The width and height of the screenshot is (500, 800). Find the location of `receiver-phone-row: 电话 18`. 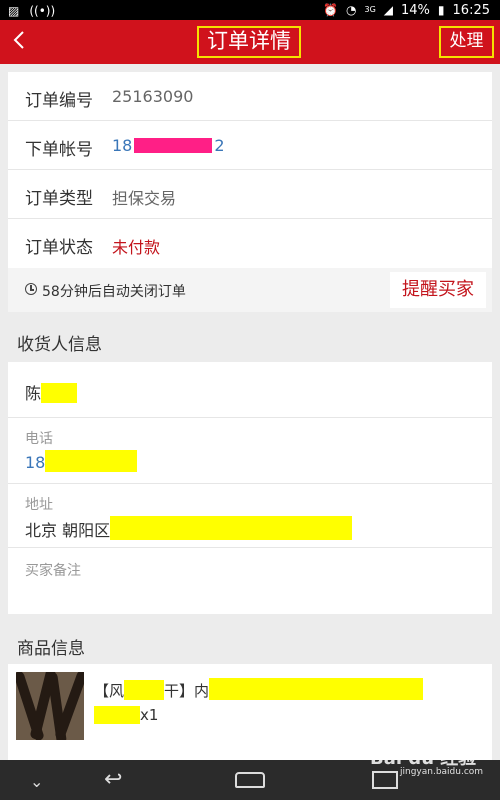

receiver-phone-row: 电话 18 is located at coordinates (250, 451).